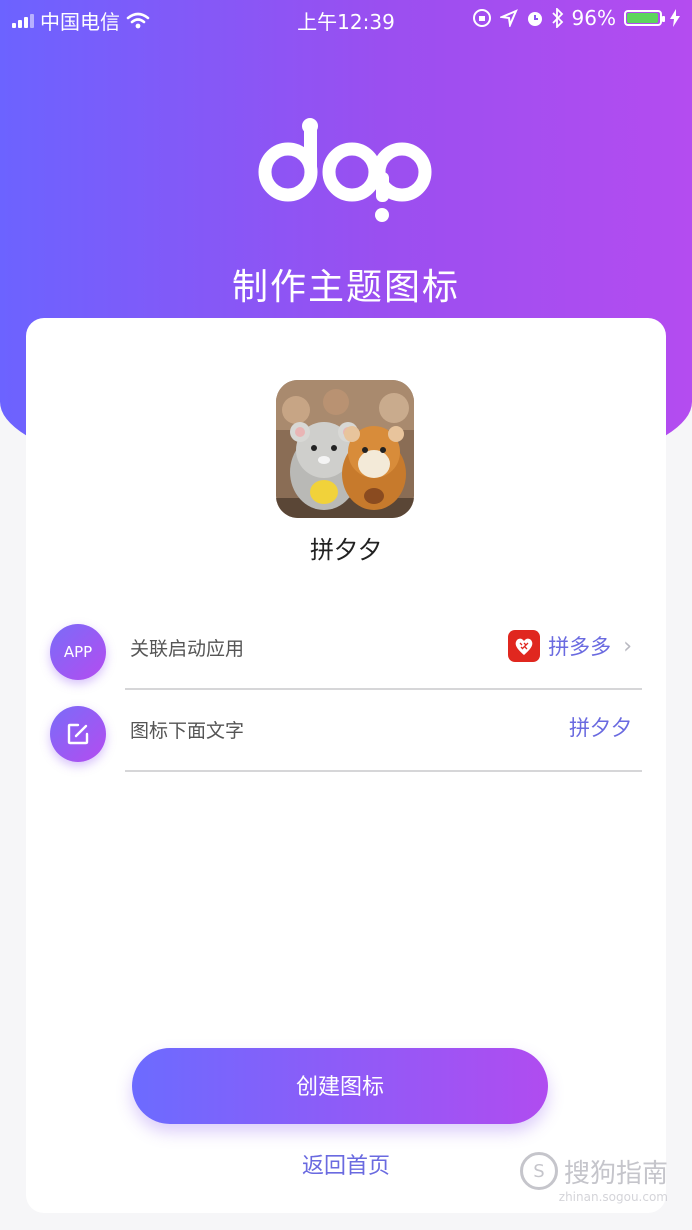 The image size is (692, 1230). I want to click on dop-logo, so click(345, 170).